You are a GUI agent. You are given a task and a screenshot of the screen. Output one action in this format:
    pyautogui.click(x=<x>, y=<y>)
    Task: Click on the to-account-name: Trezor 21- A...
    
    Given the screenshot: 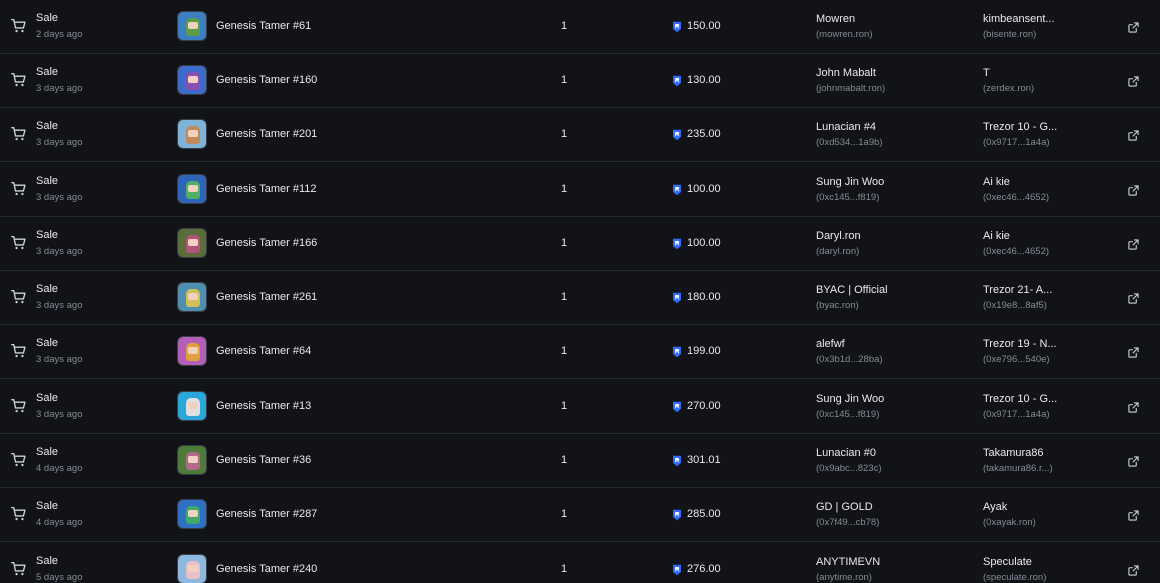 What is the action you would take?
    pyautogui.click(x=1017, y=290)
    